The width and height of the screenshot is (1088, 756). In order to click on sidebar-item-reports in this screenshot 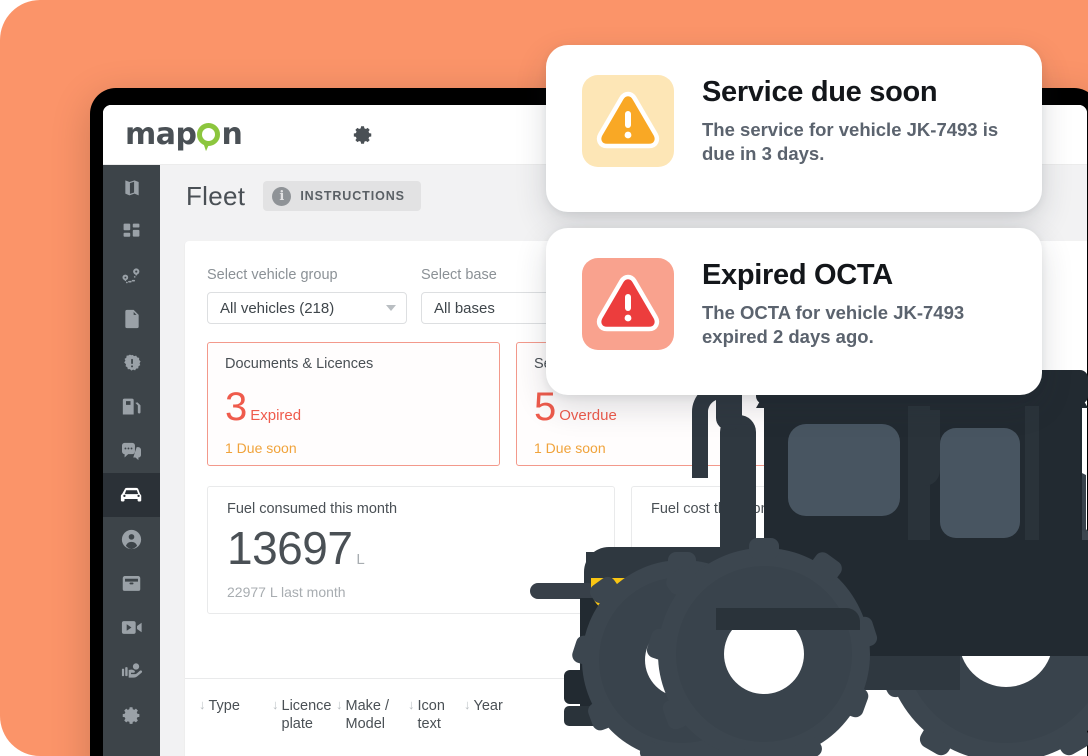, I will do `click(131, 319)`.